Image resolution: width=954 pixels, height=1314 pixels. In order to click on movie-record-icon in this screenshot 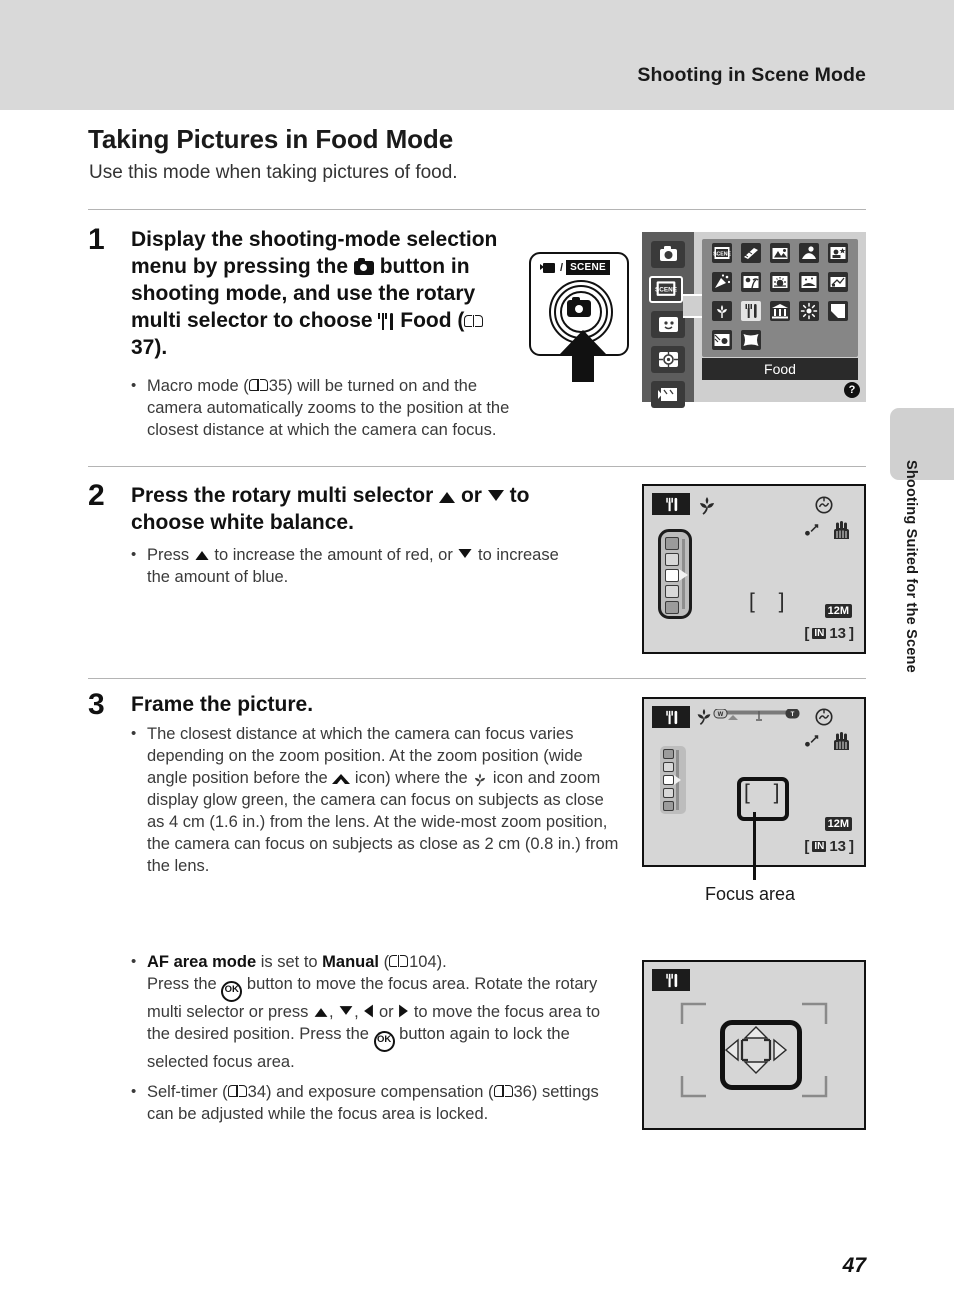, I will do `click(548, 268)`.